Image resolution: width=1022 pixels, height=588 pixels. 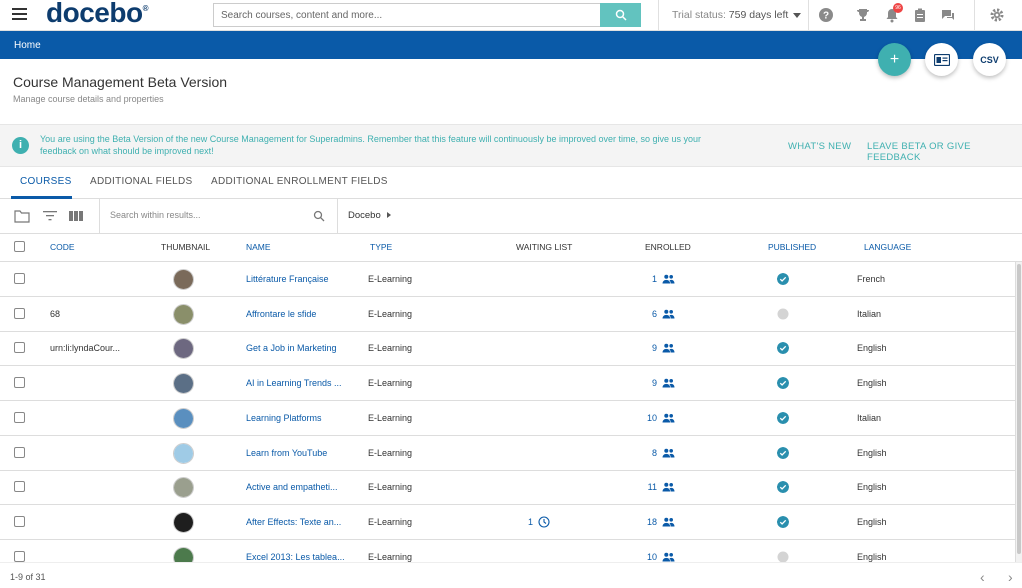 I want to click on breadcrumb-home: Home, so click(x=27, y=45).